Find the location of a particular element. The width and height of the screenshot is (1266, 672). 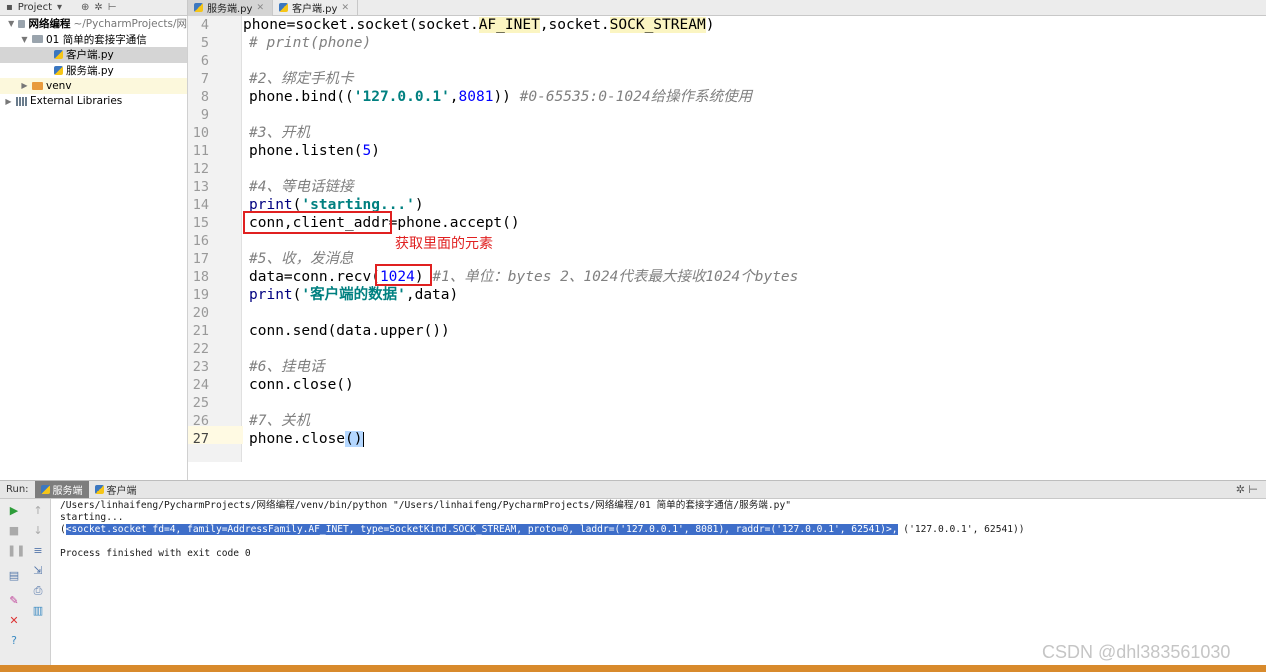

code-line-19: print('客户端的数据',data) is located at coordinates (354, 295).